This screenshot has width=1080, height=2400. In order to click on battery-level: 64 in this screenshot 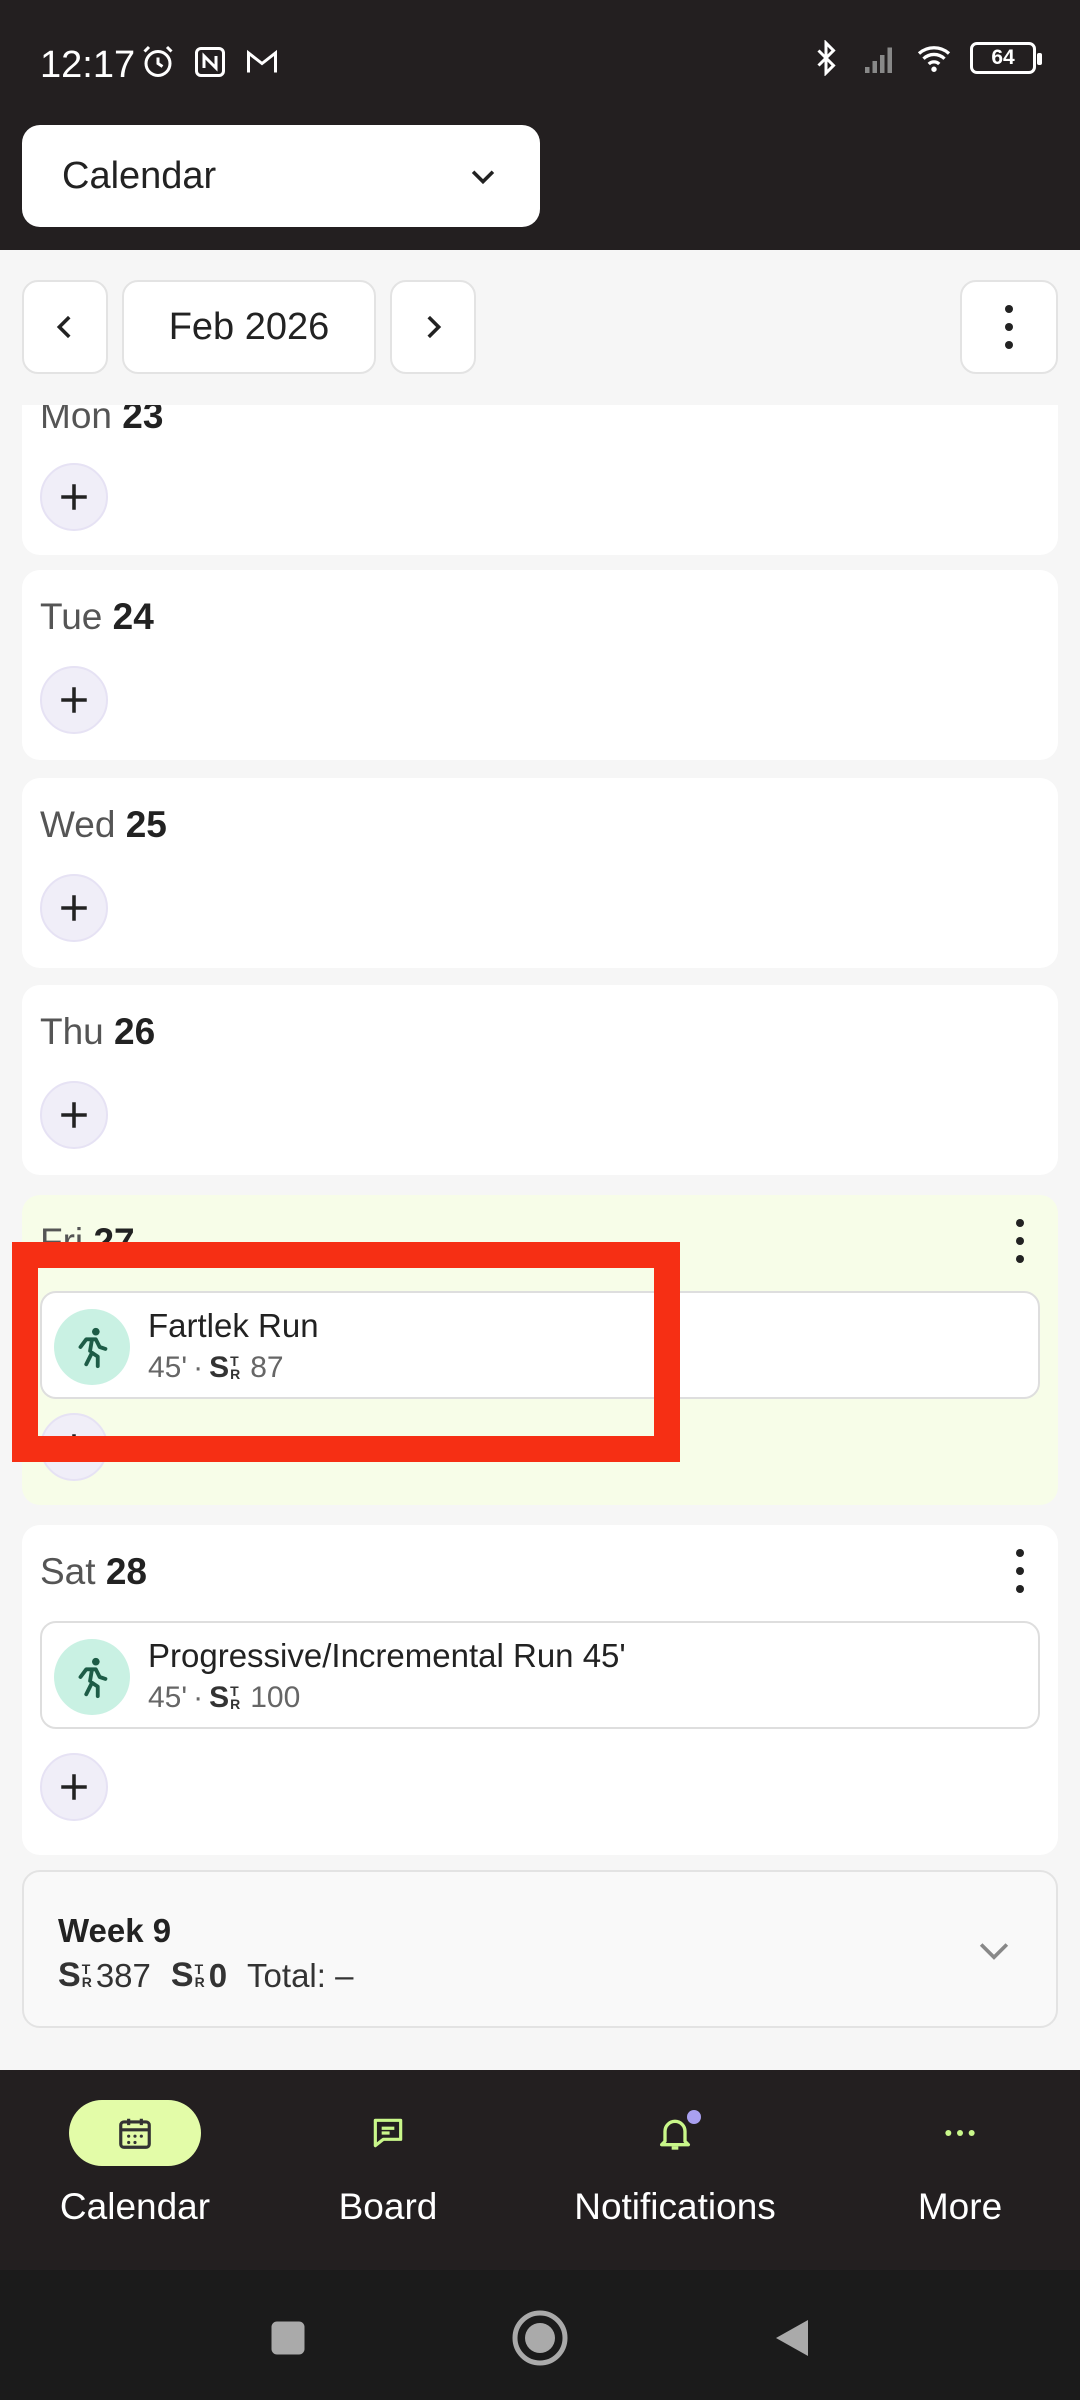, I will do `click(1003, 57)`.